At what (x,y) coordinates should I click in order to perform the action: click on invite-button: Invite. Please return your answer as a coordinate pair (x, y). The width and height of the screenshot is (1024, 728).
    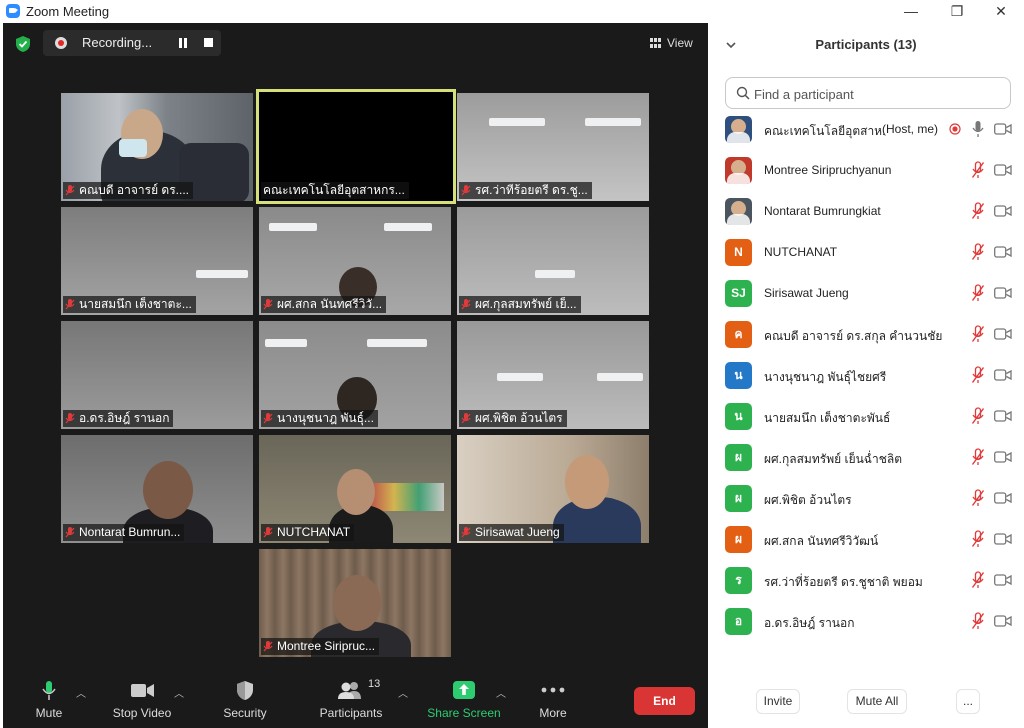
    Looking at the image, I should click on (778, 701).